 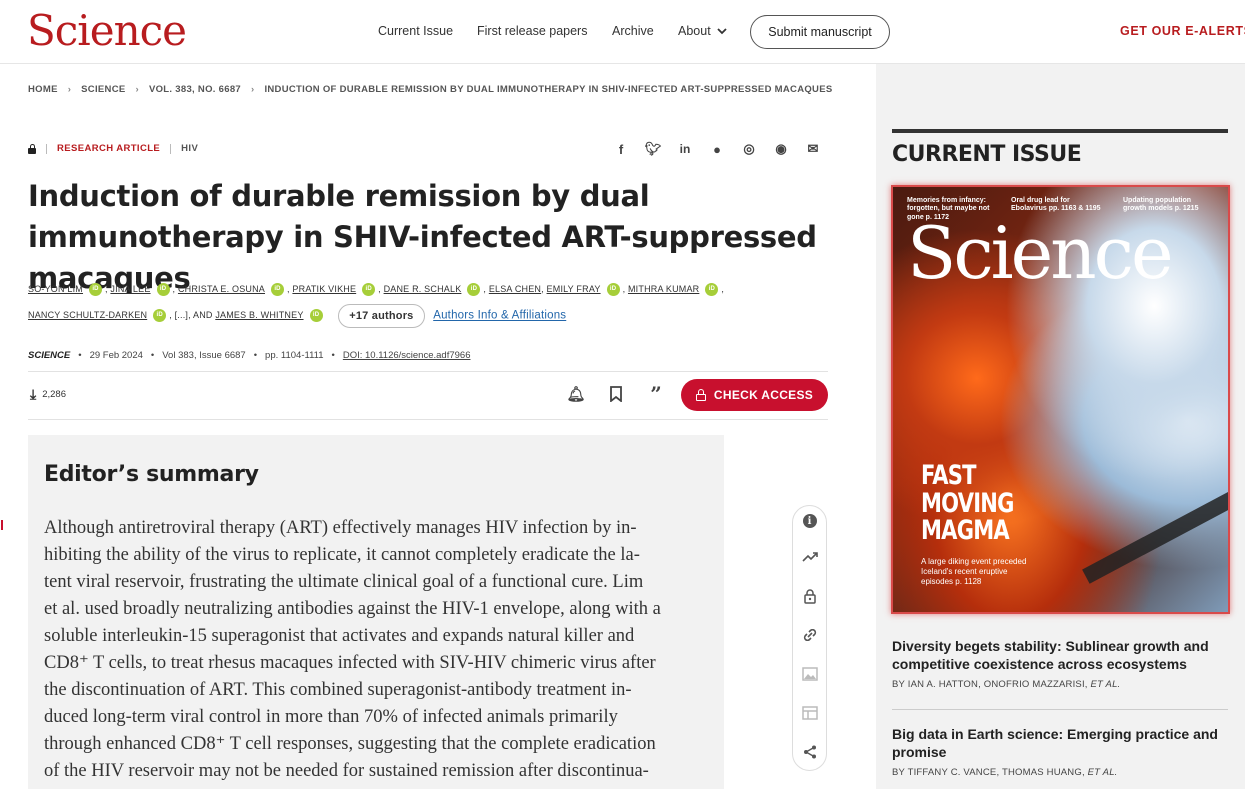 I want to click on check-access-button: CHECK ACCESS, so click(x=754, y=395).